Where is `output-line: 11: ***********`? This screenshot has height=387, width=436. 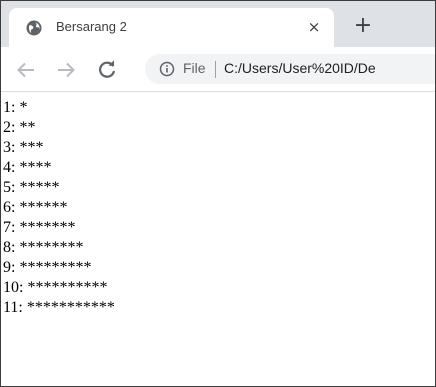
output-line: 11: *********** is located at coordinates (59, 307).